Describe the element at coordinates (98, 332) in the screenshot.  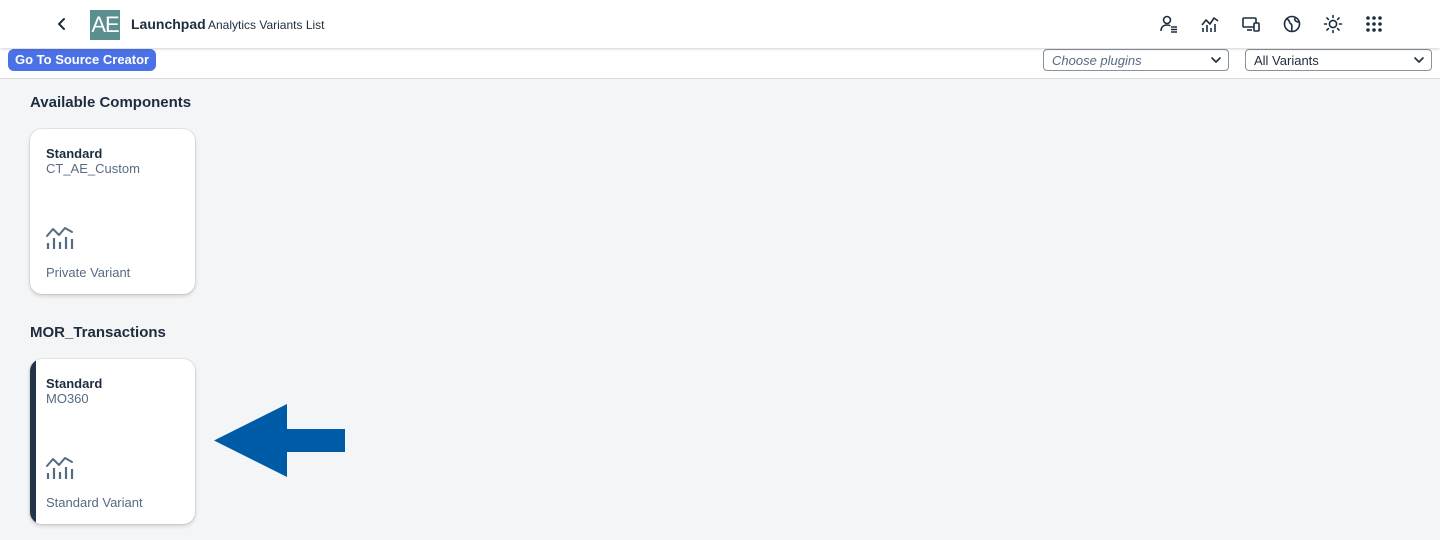
I see `section-title-mor-transactions: MOR_Transactions` at that location.